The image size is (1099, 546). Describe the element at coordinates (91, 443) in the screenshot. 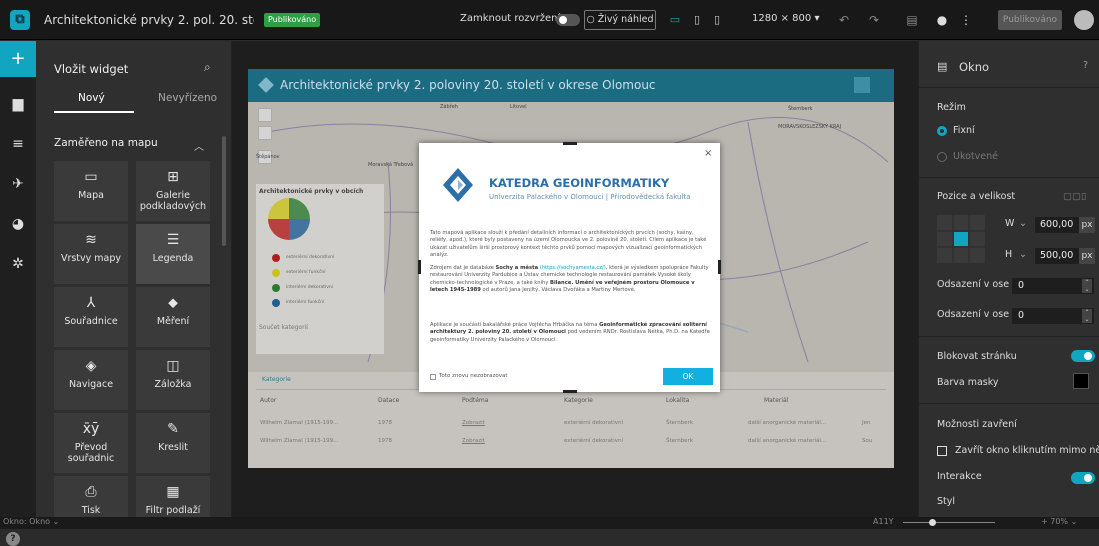

I see `widget-coordinate-conversion: x̄ȳ Převod souřadnic` at that location.